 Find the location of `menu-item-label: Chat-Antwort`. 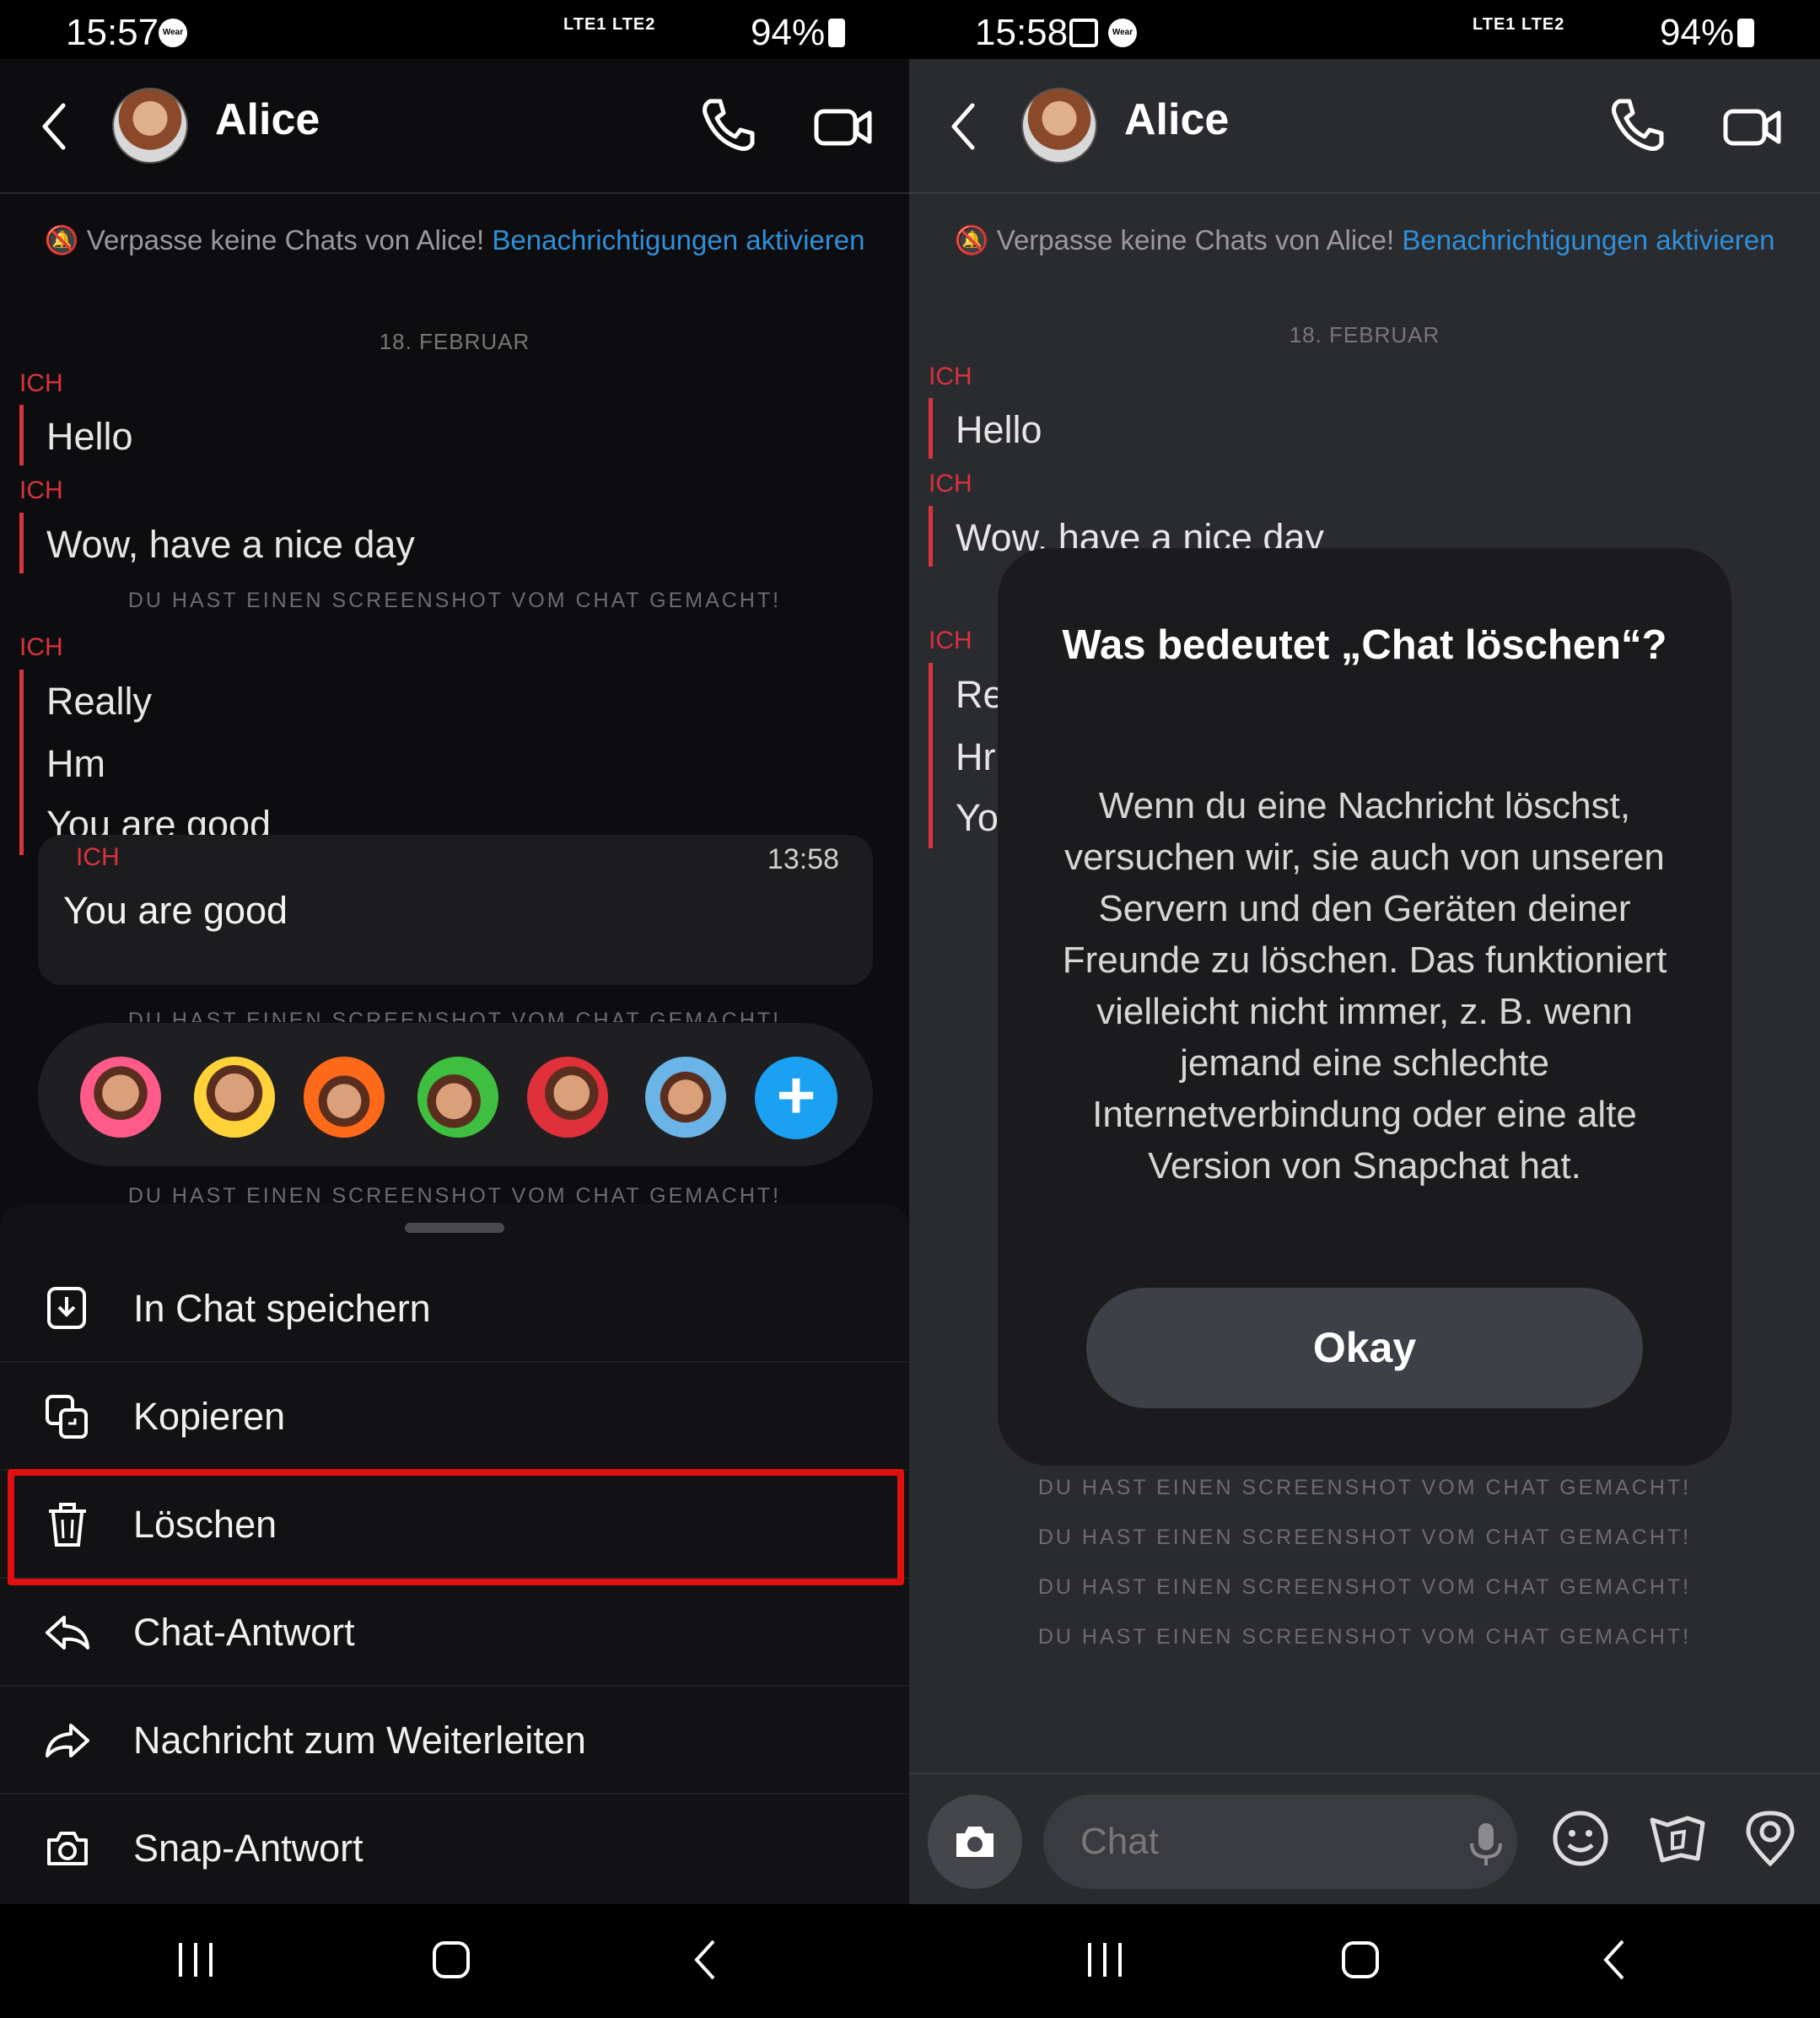

menu-item-label: Chat-Antwort is located at coordinates (244, 1632).